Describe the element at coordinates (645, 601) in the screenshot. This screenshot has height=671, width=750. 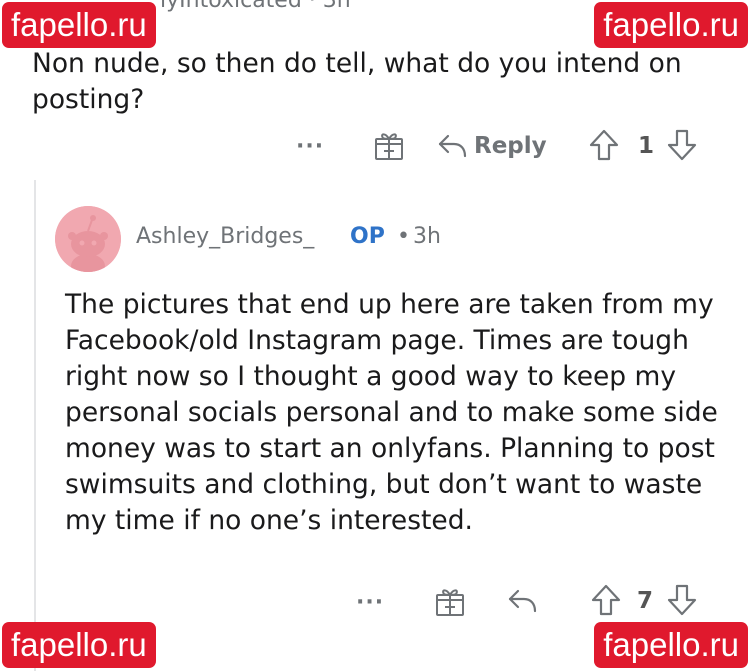
I see `vote-count: 7` at that location.